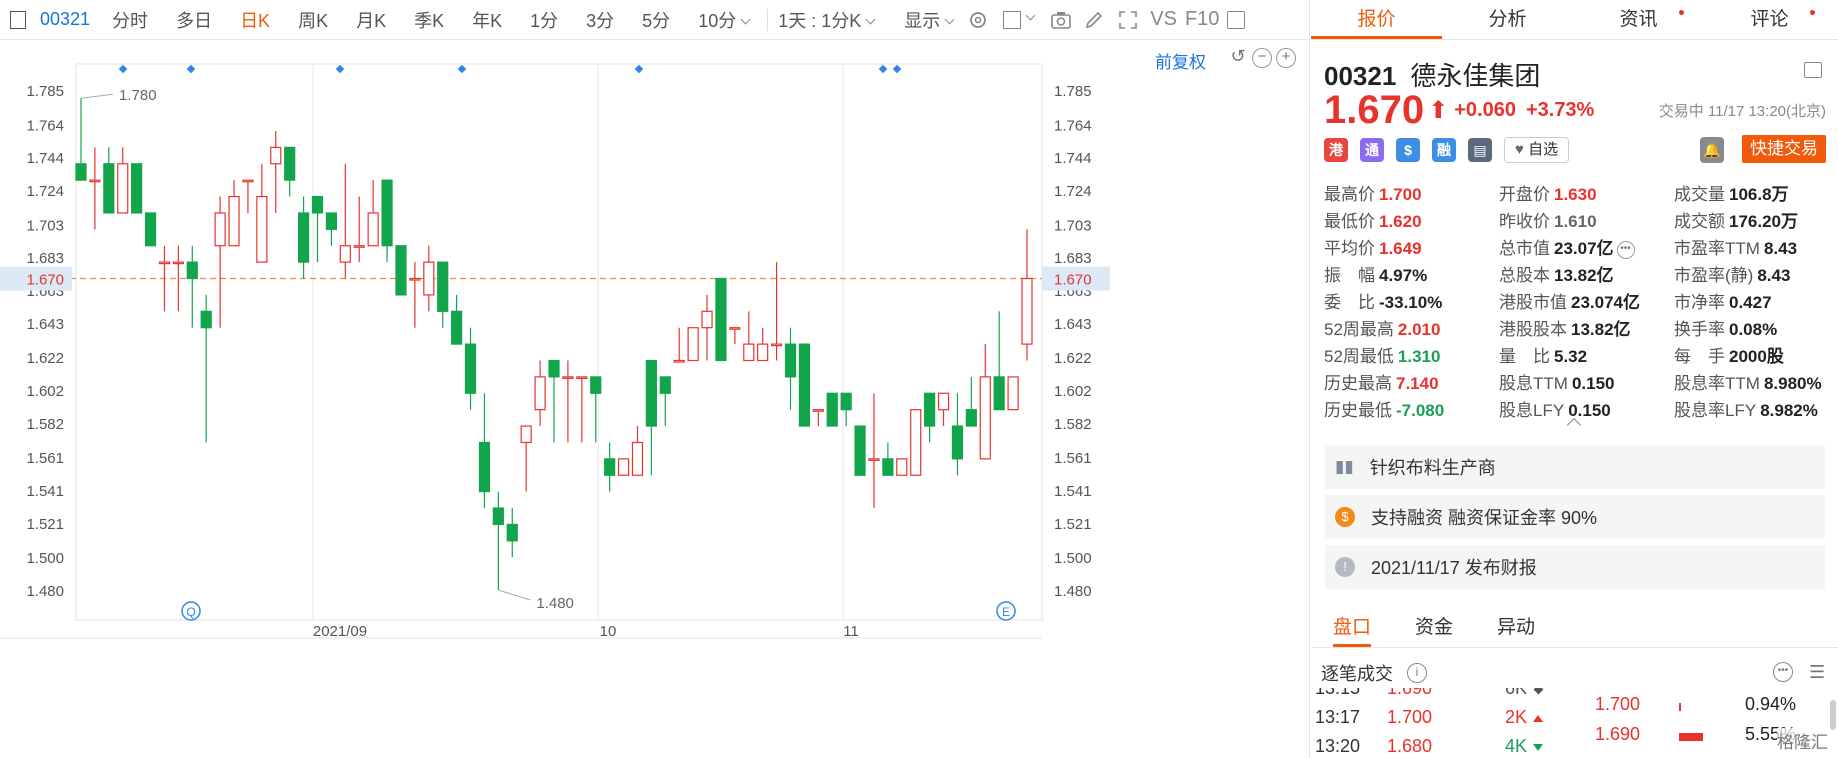 This screenshot has height=758, width=1838. Describe the element at coordinates (1073, 225) in the screenshot. I see `y-tick-label-right: 1.703` at that location.